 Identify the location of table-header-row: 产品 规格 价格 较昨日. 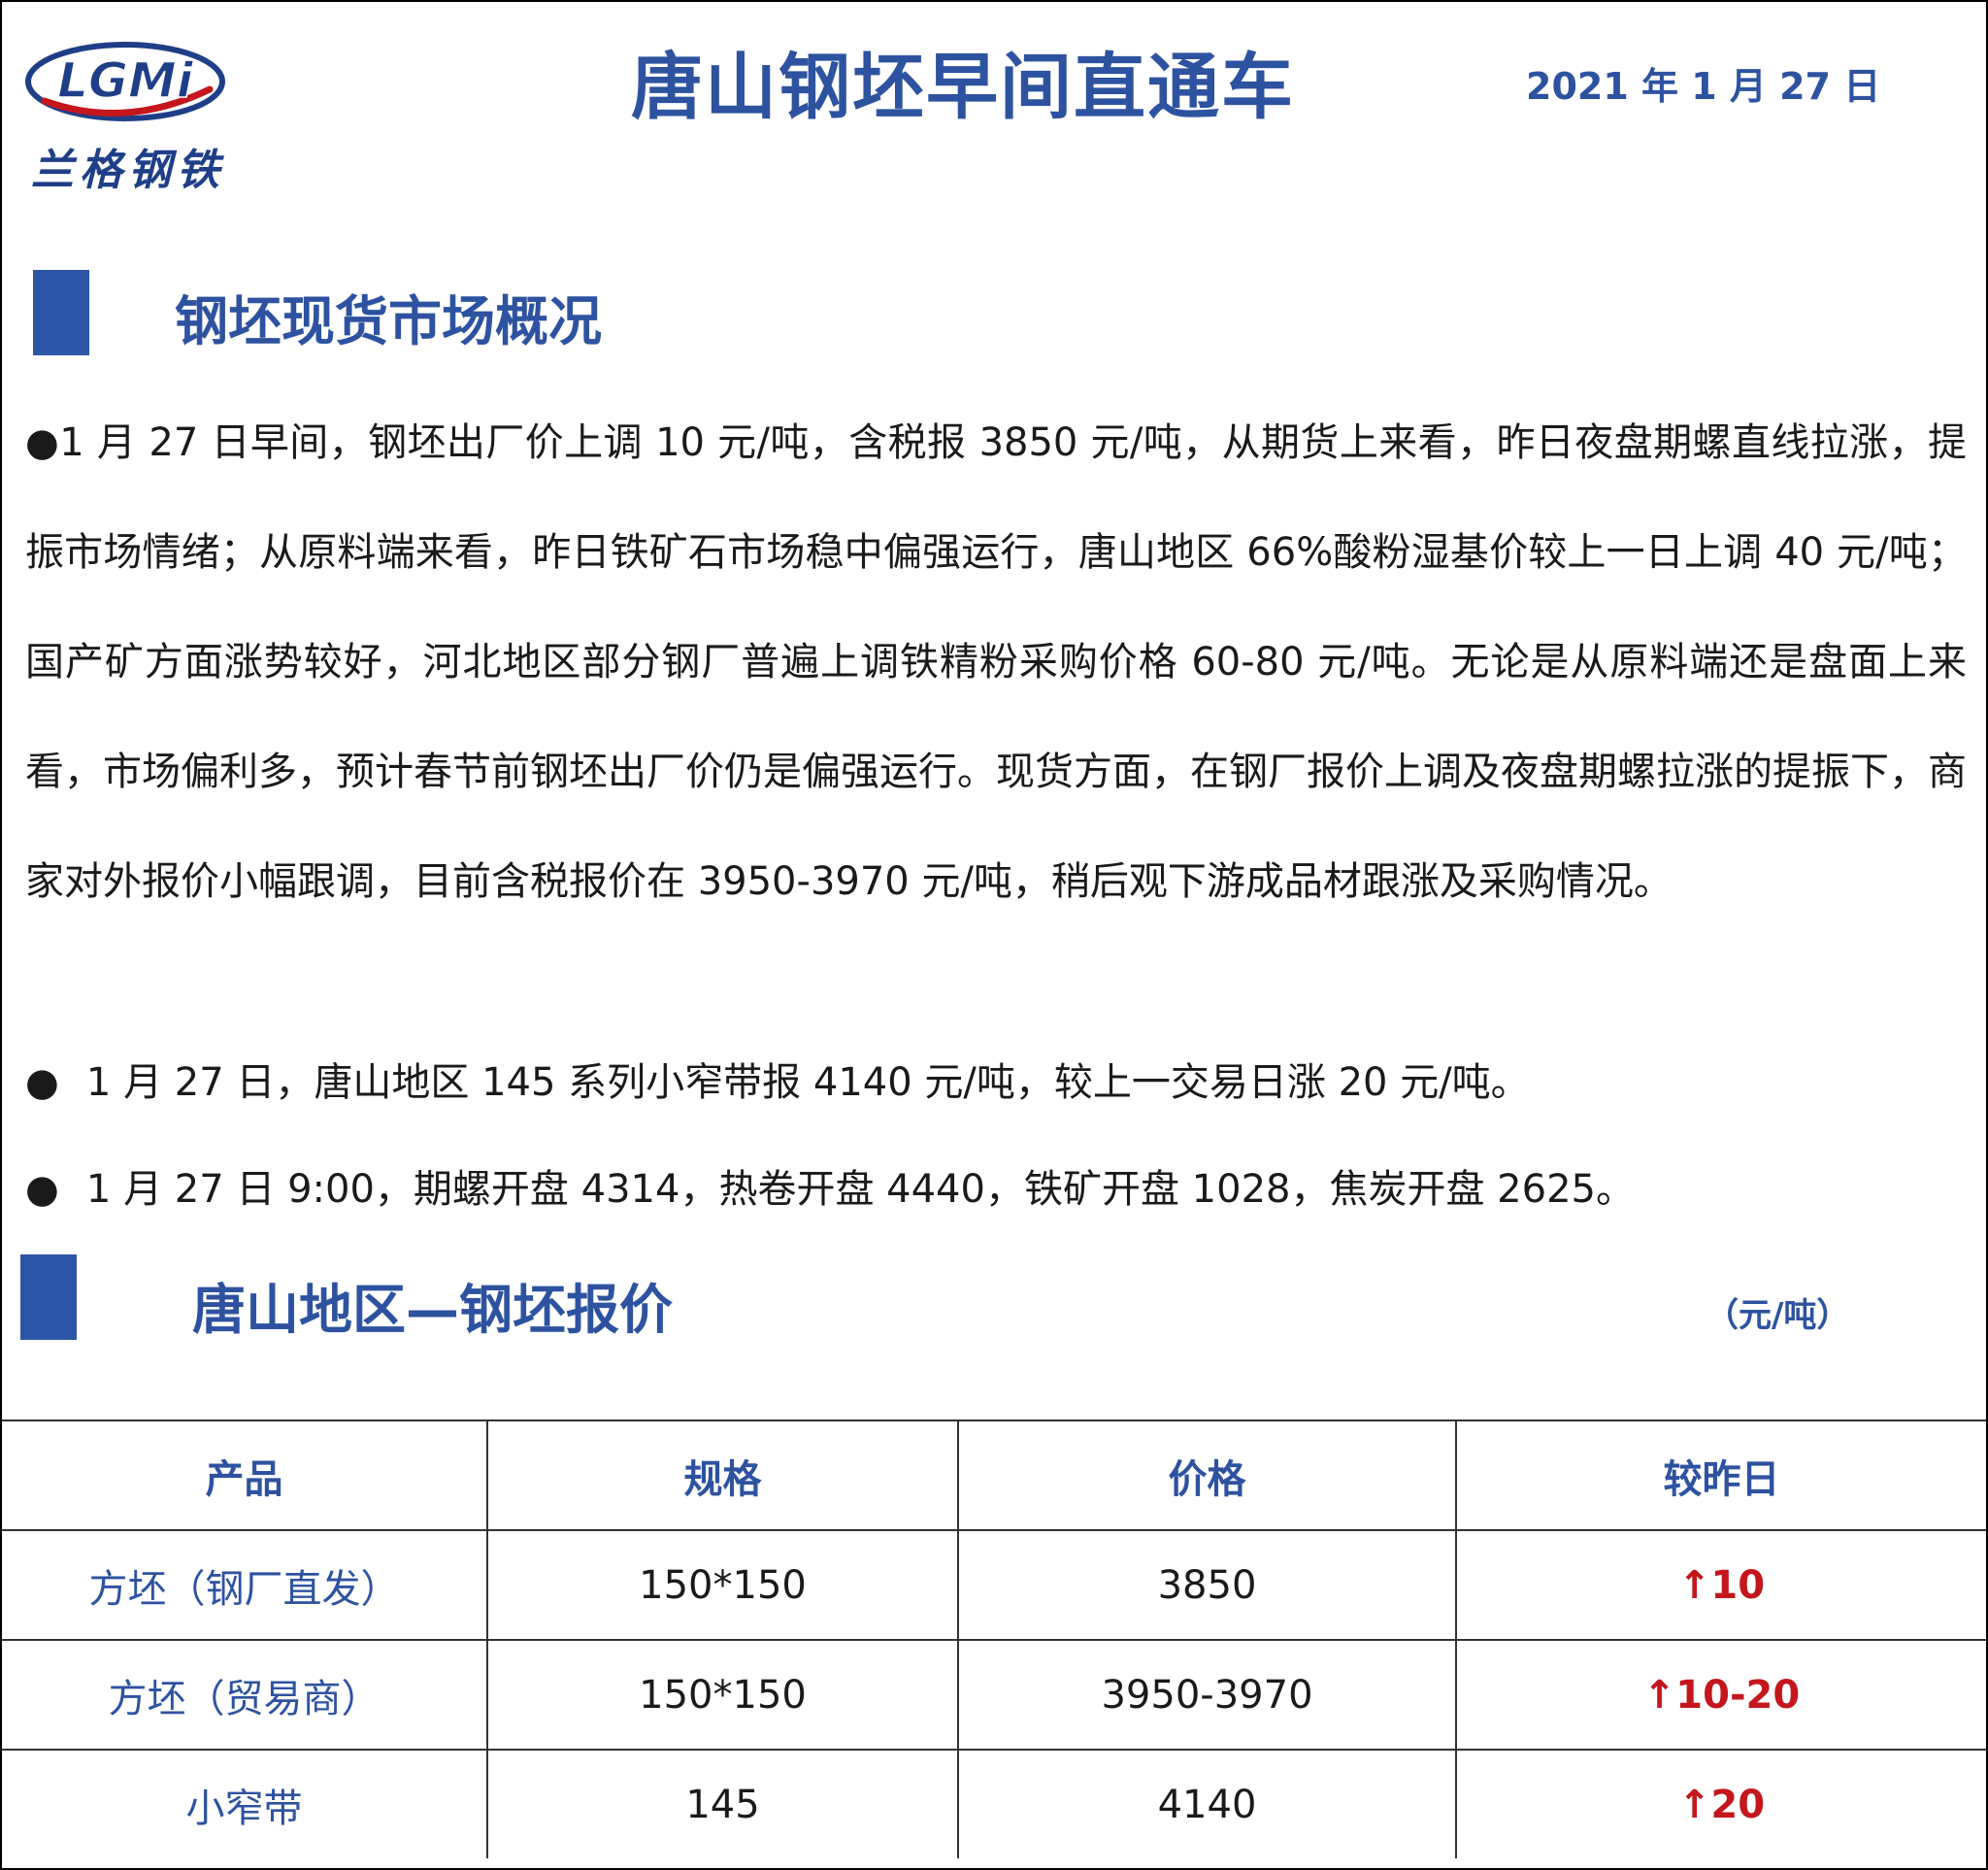
(994, 1475).